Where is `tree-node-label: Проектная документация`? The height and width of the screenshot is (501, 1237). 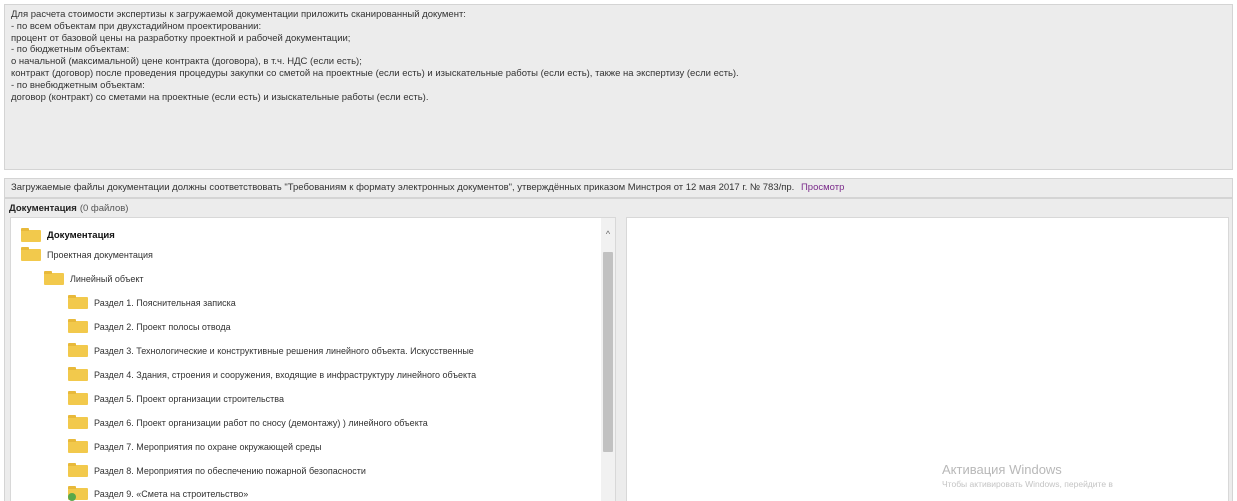
tree-node-label: Проектная документация is located at coordinates (100, 255).